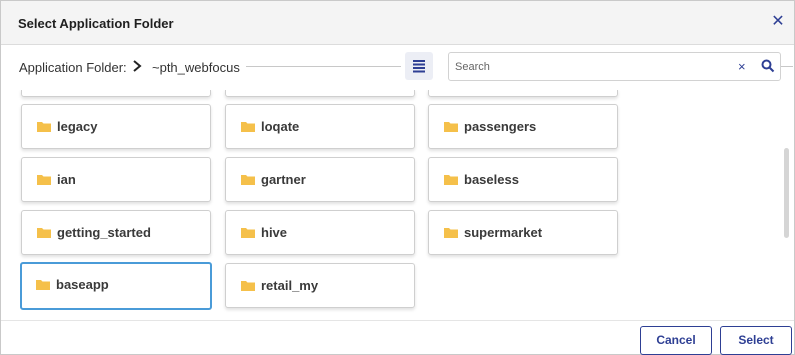  Describe the element at coordinates (590, 67) in the screenshot. I see `search-input` at that location.